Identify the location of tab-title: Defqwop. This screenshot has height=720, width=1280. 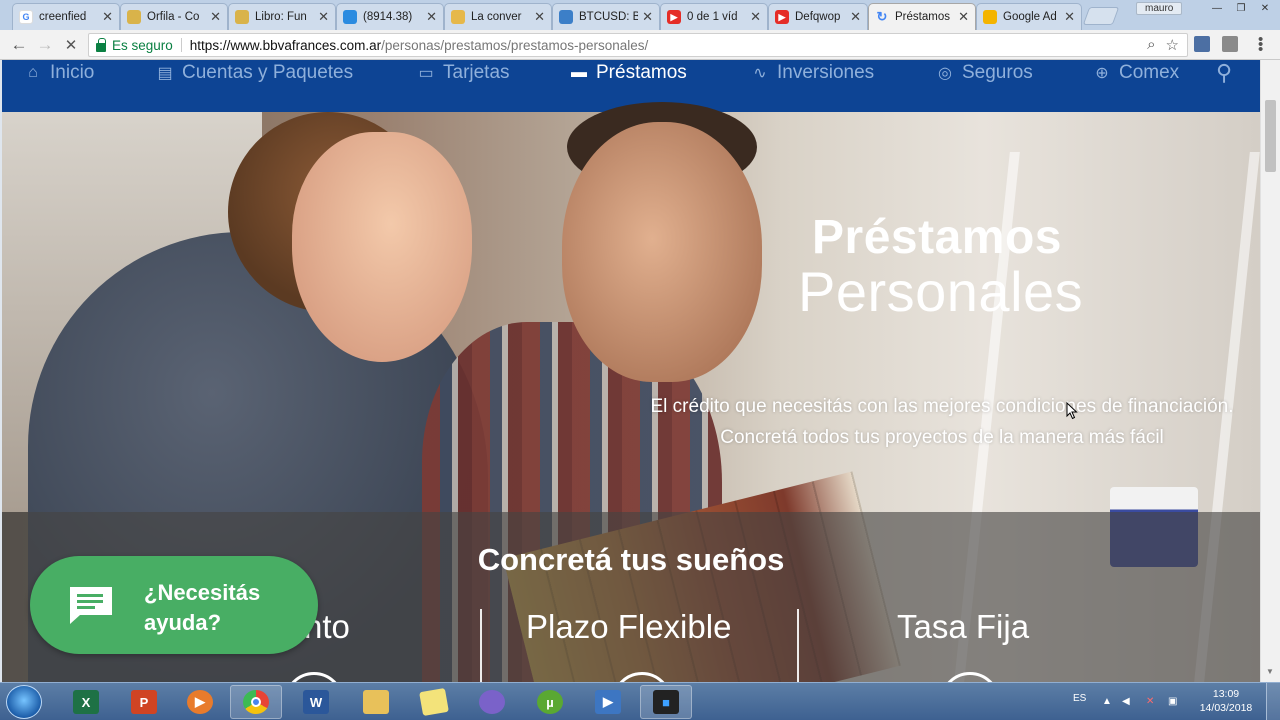
(818, 17).